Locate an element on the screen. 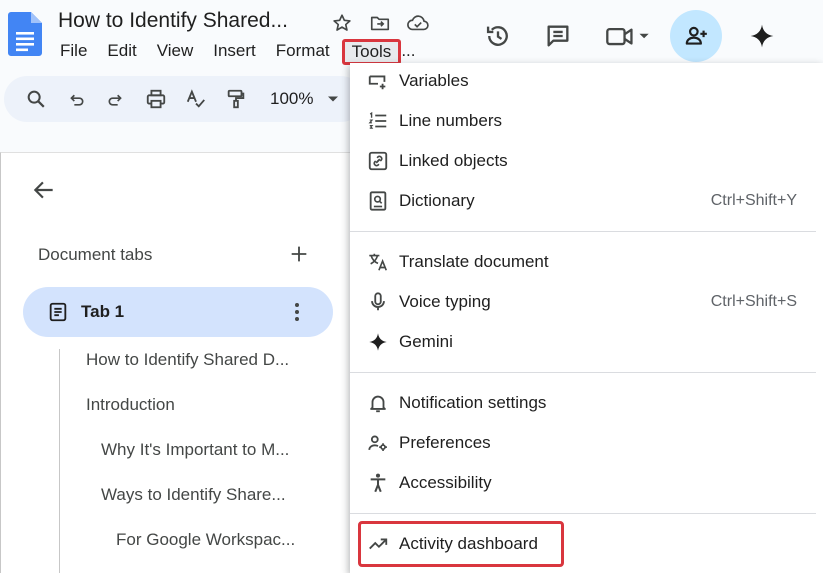 This screenshot has width=823, height=573. menu-item-voice-typing: Voice typing Ctrl+Shift+S is located at coordinates (586, 302).